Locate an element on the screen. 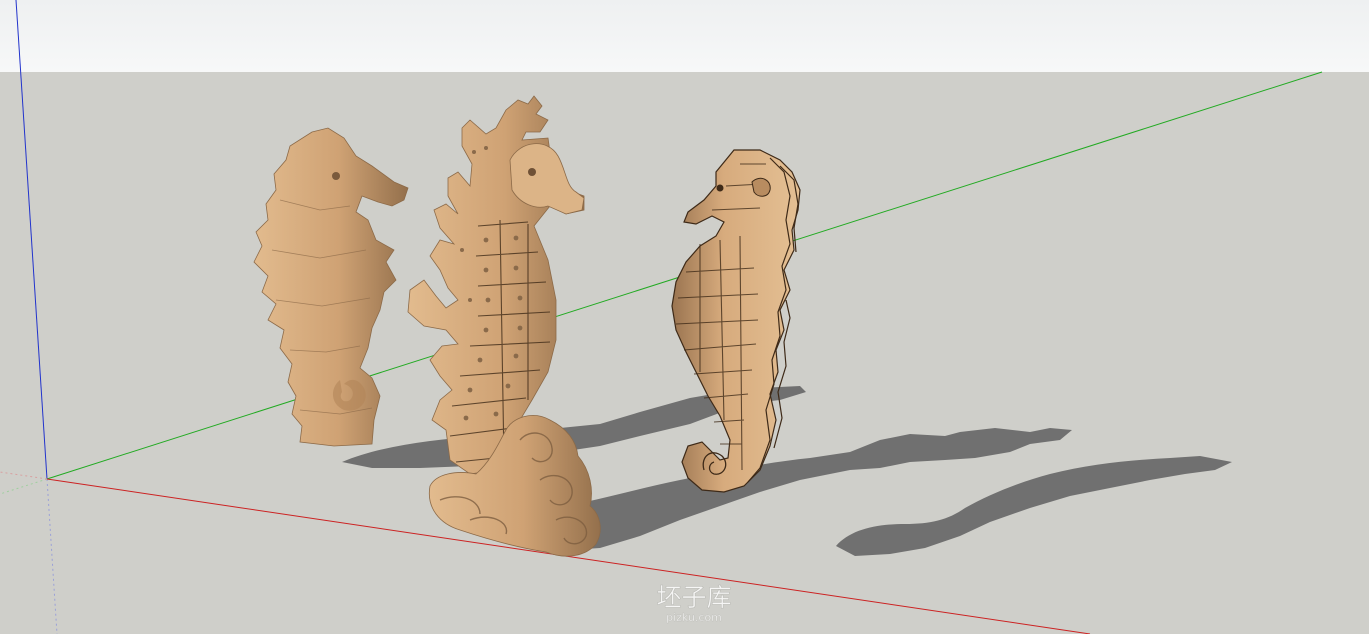  watermark-cn: 坯子库 is located at coordinates (693, 597).